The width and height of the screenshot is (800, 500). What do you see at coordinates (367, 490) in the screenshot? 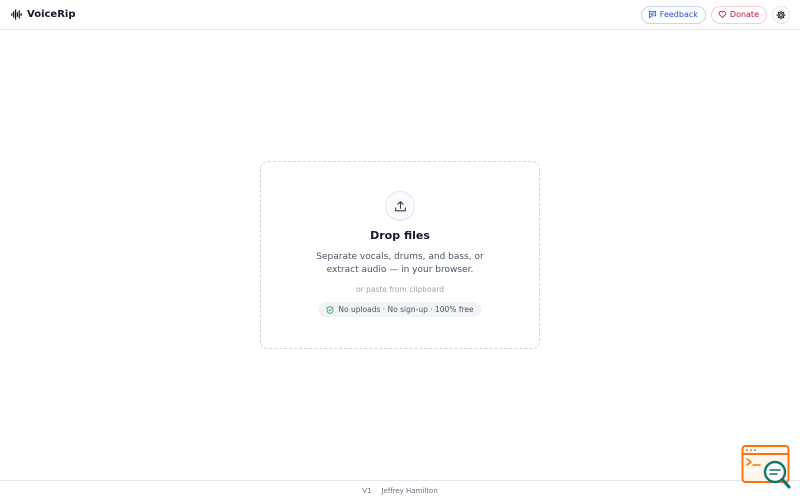
I see `version-label: V1` at bounding box center [367, 490].